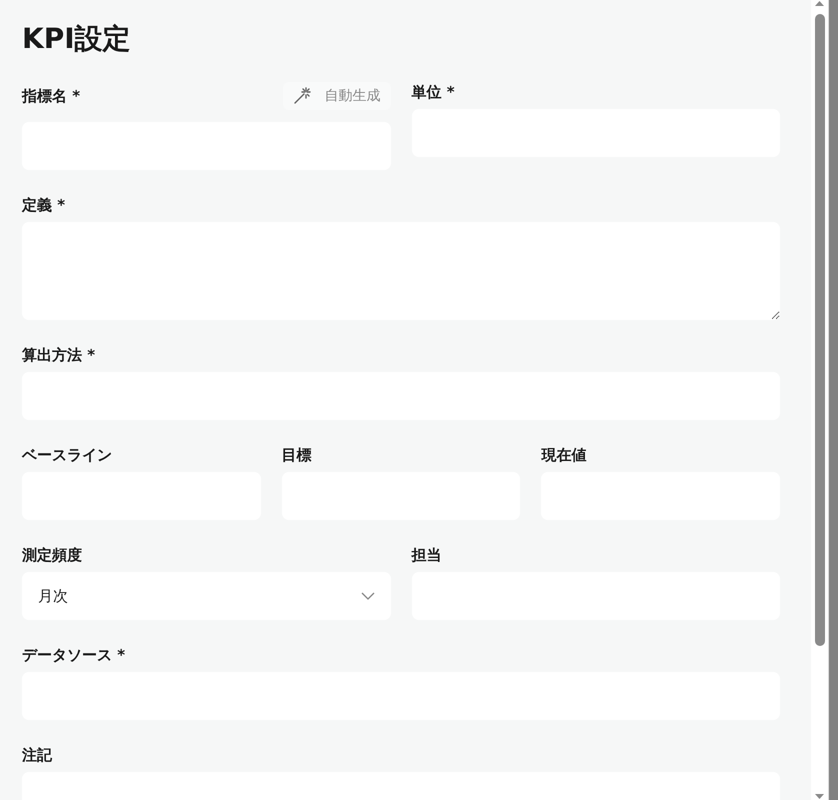 This screenshot has height=800, width=838. What do you see at coordinates (819, 400) in the screenshot?
I see `scrollbar` at bounding box center [819, 400].